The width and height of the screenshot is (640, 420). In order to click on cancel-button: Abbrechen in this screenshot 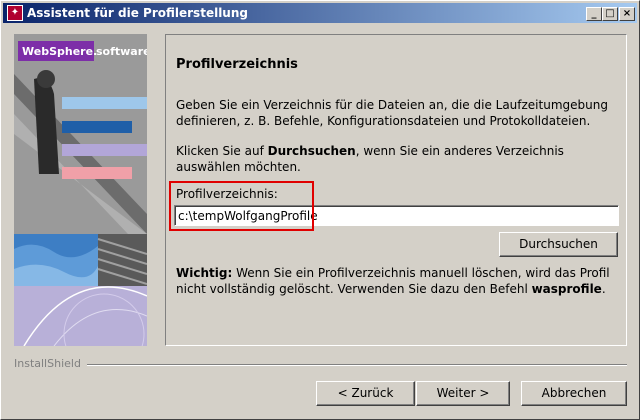, I will do `click(574, 393)`.